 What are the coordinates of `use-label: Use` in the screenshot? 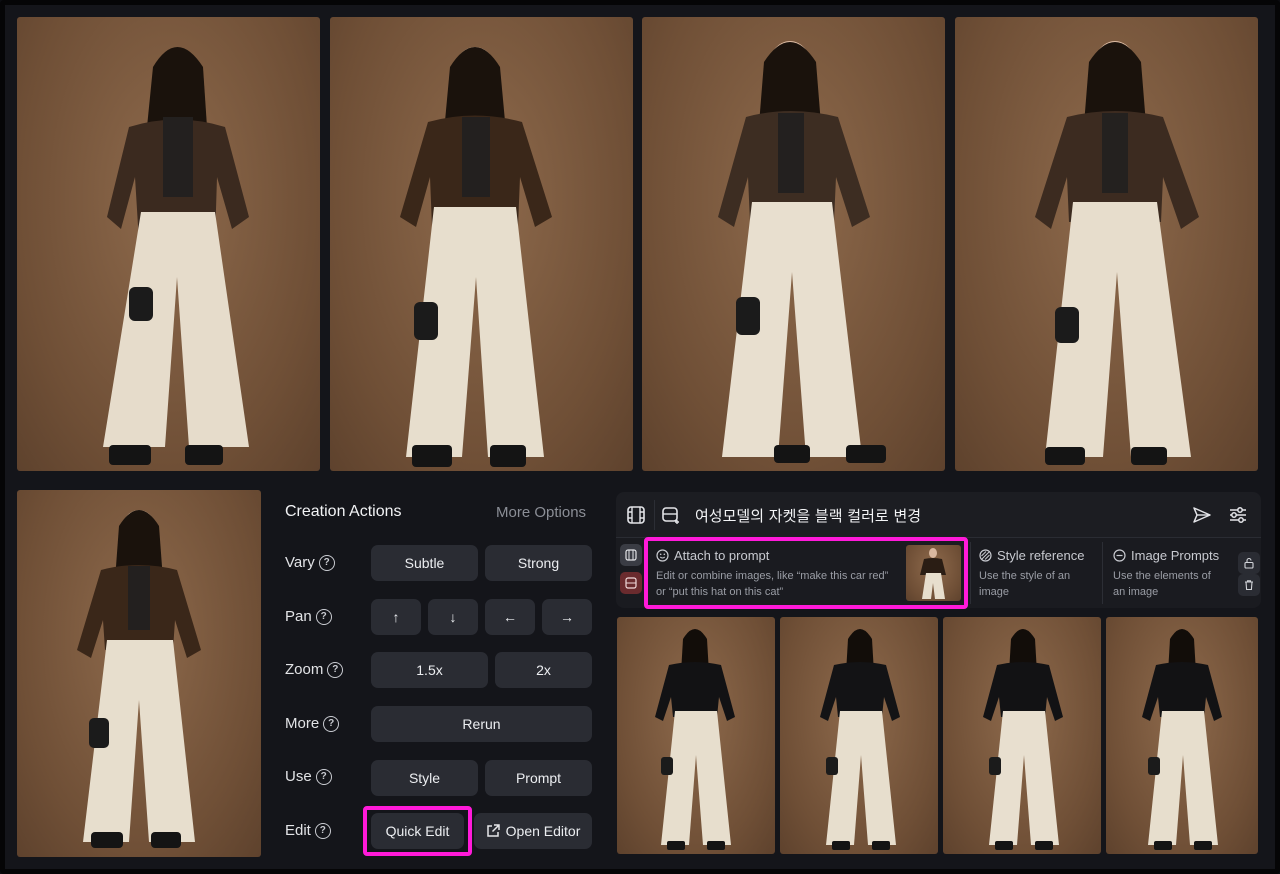 It's located at (298, 776).